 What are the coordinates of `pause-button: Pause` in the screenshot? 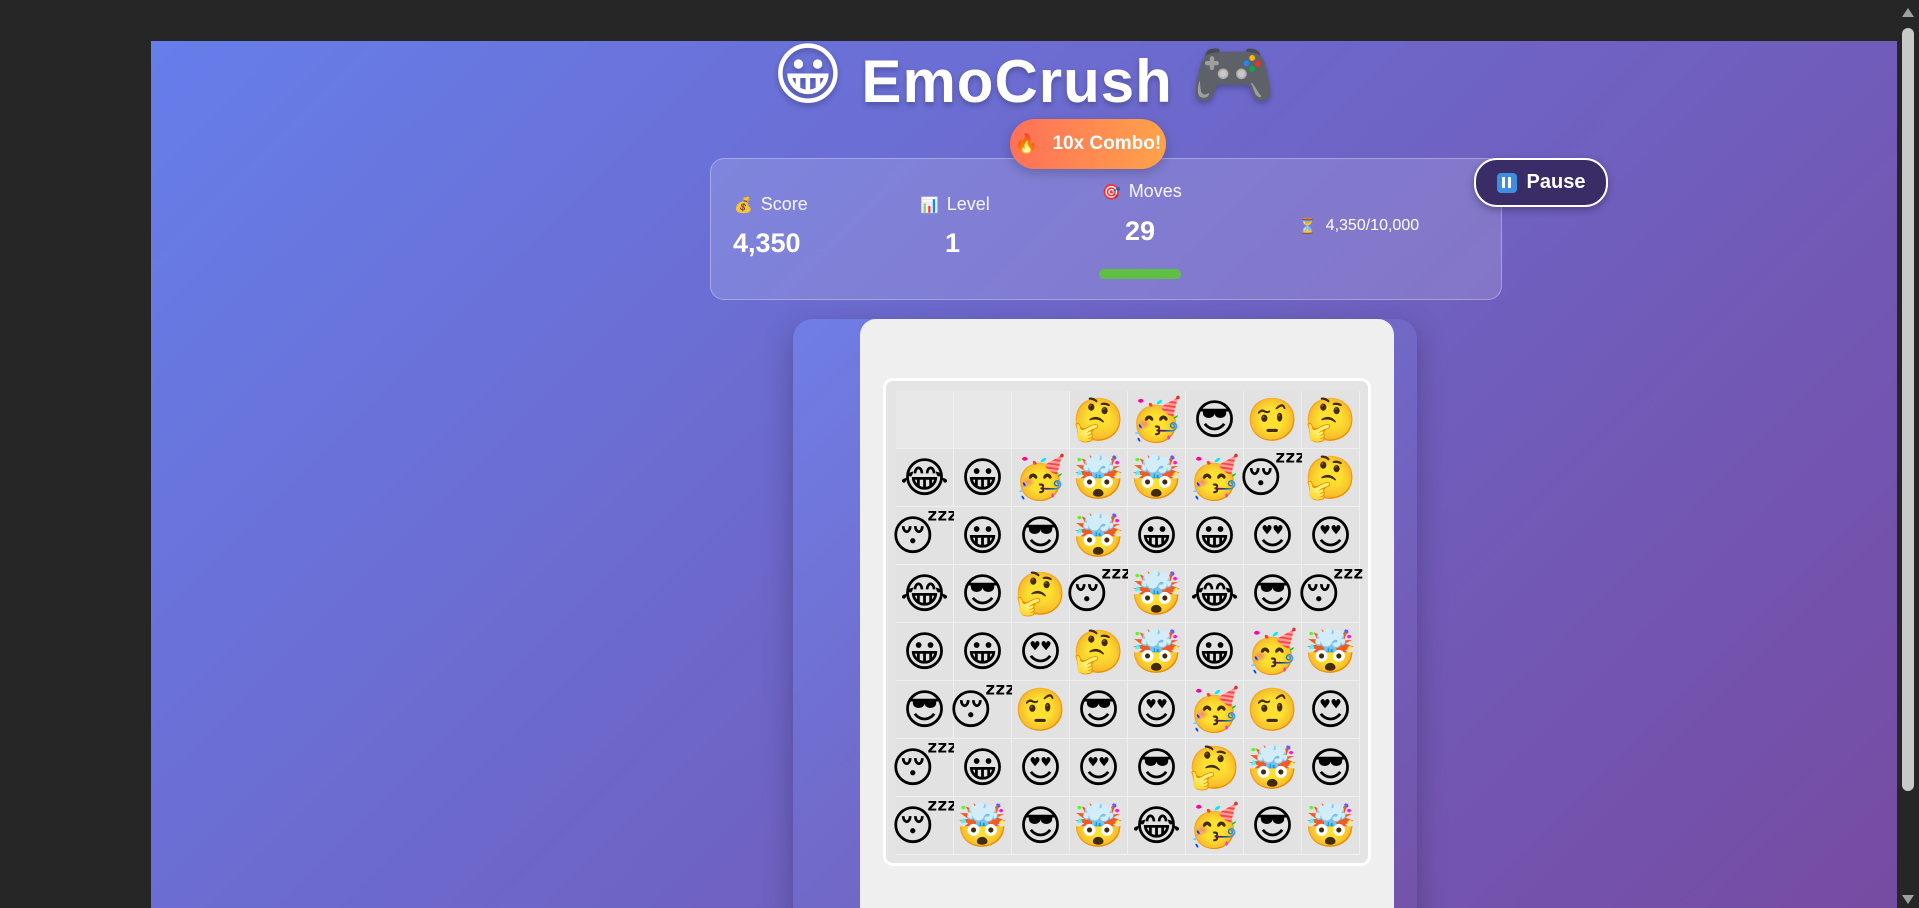 It's located at (1541, 182).